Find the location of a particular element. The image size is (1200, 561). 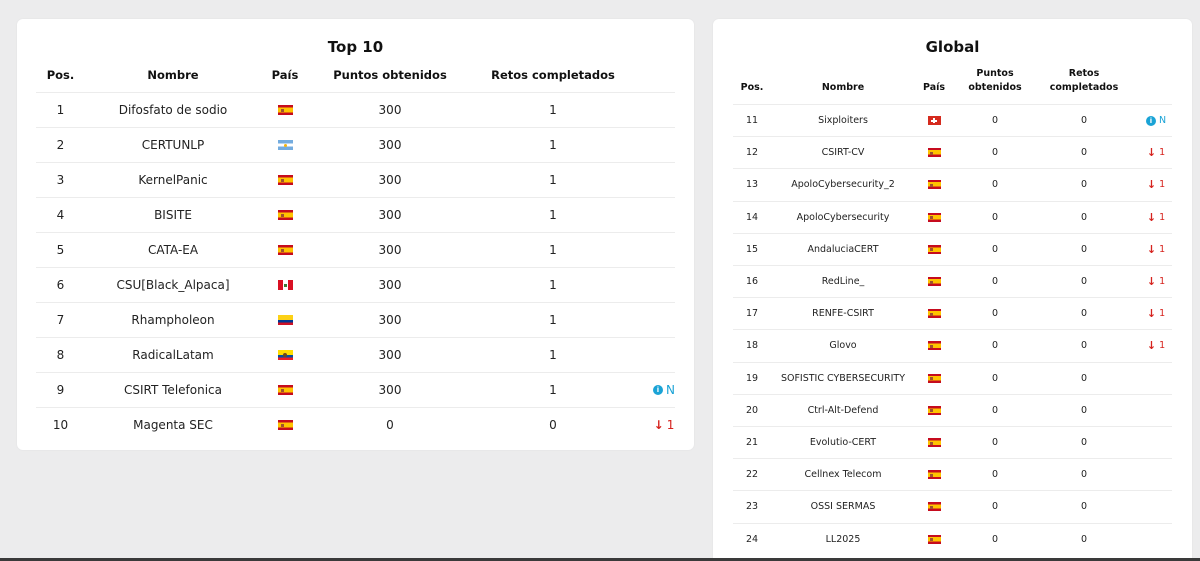

header-challenges: Retos completados is located at coordinates (553, 75).